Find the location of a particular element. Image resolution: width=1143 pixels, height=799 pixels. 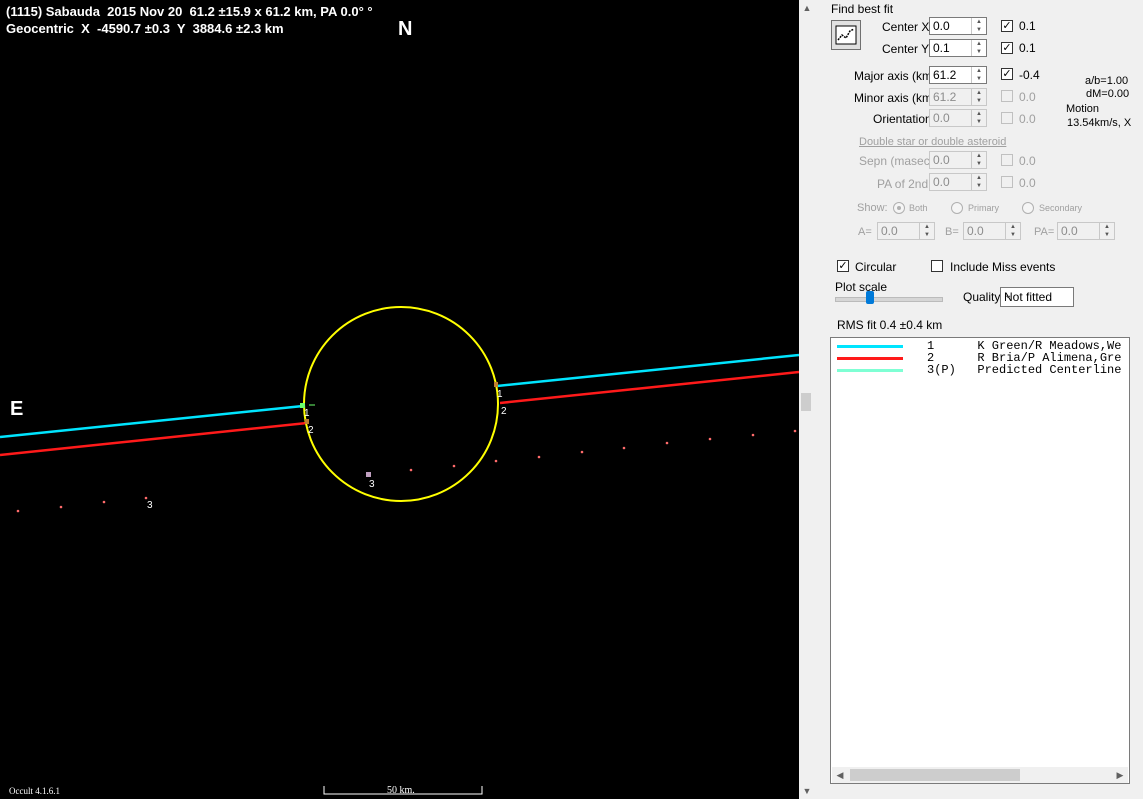

minor-axis-label: Minor axis (km) is located at coordinates (895, 98).